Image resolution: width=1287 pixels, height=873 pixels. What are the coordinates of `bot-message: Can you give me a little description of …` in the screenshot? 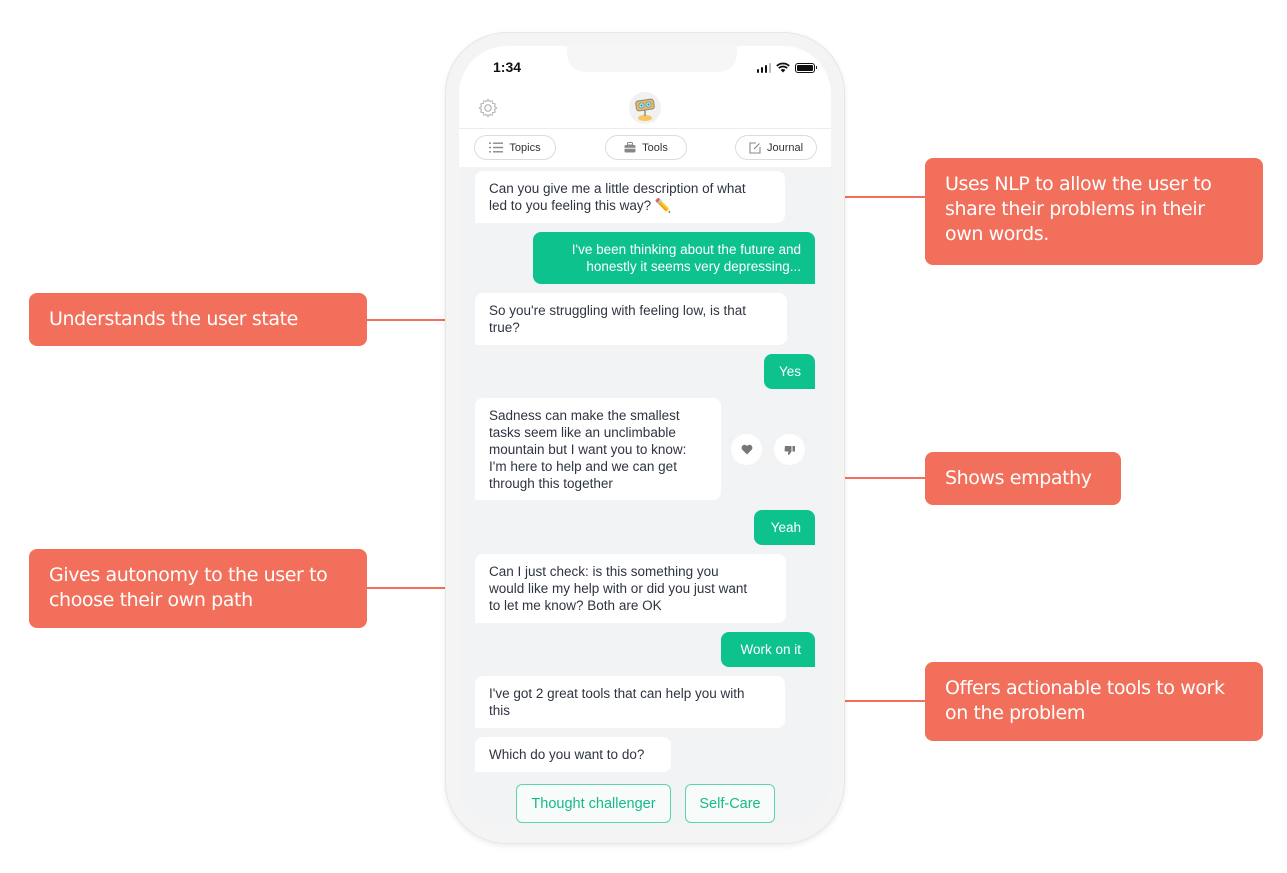 It's located at (630, 197).